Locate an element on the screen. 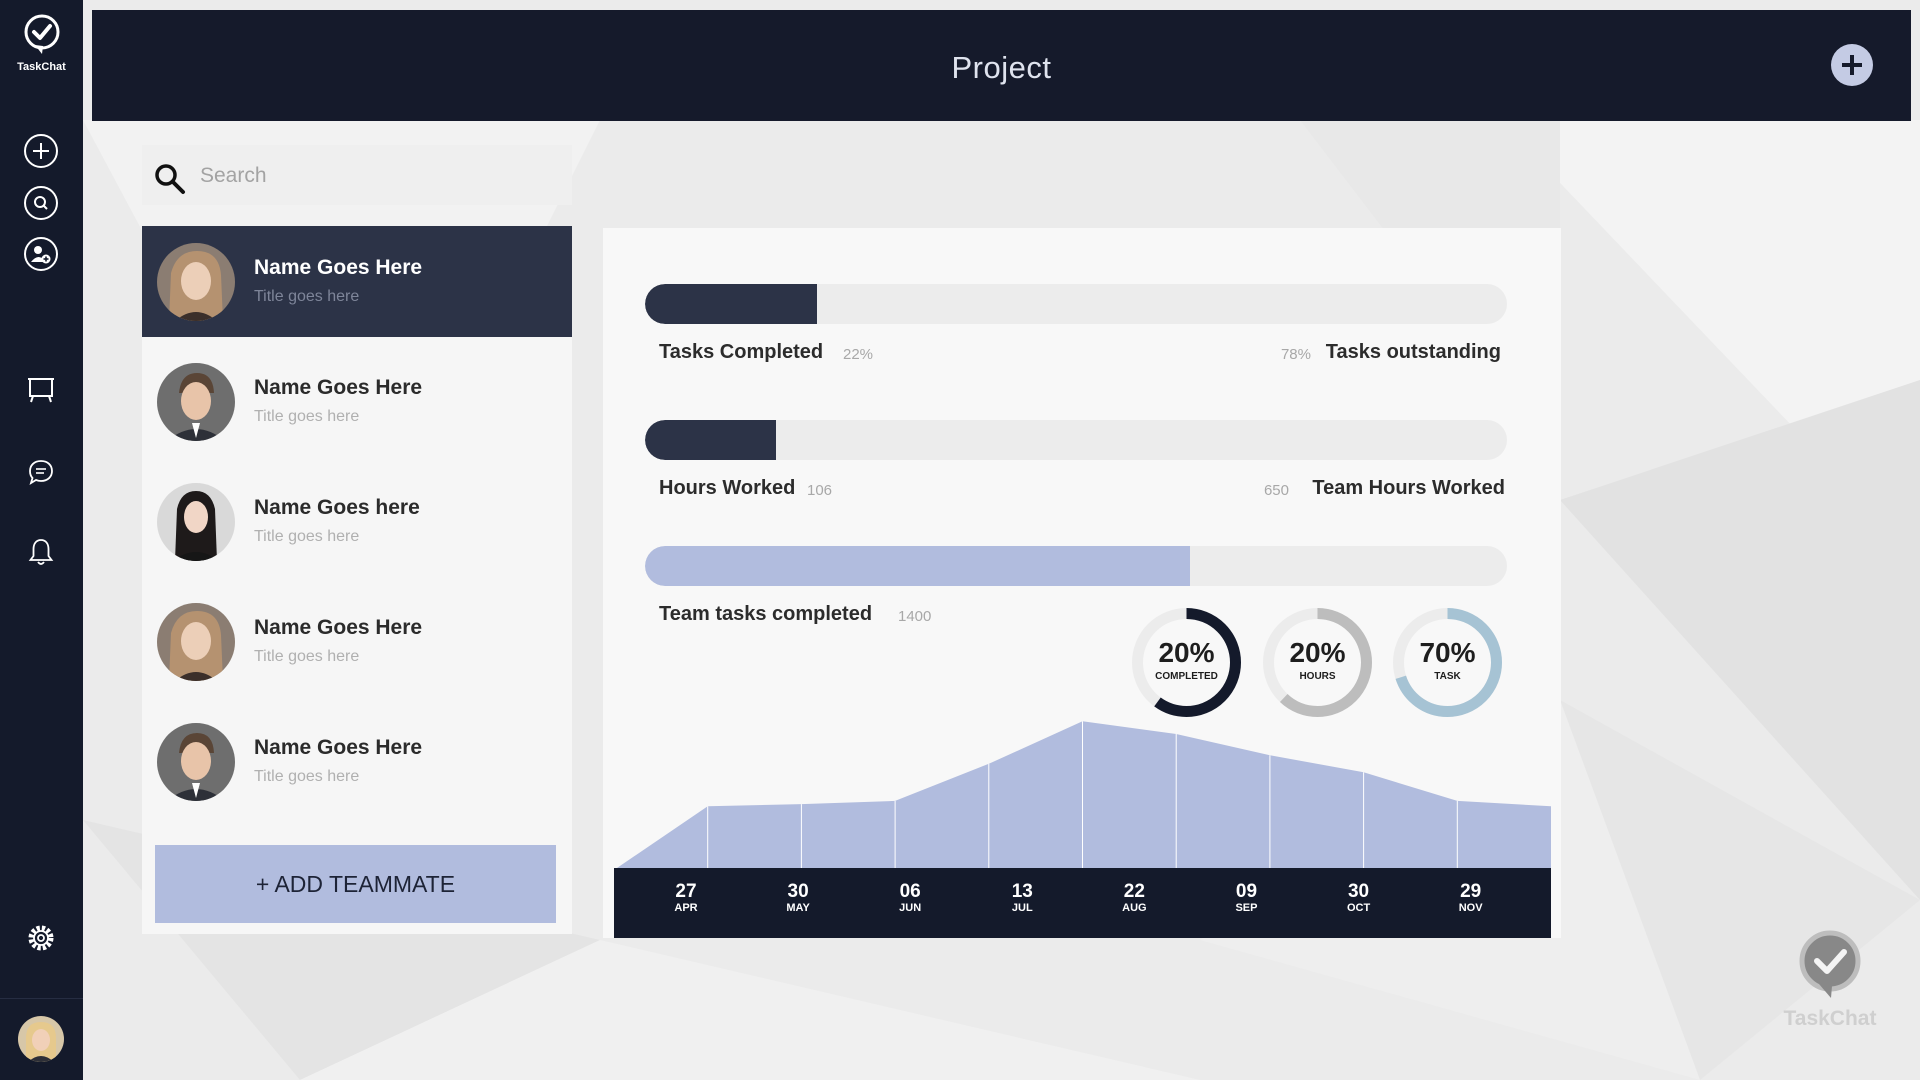  member-name: Name Goes here is located at coordinates (337, 507).